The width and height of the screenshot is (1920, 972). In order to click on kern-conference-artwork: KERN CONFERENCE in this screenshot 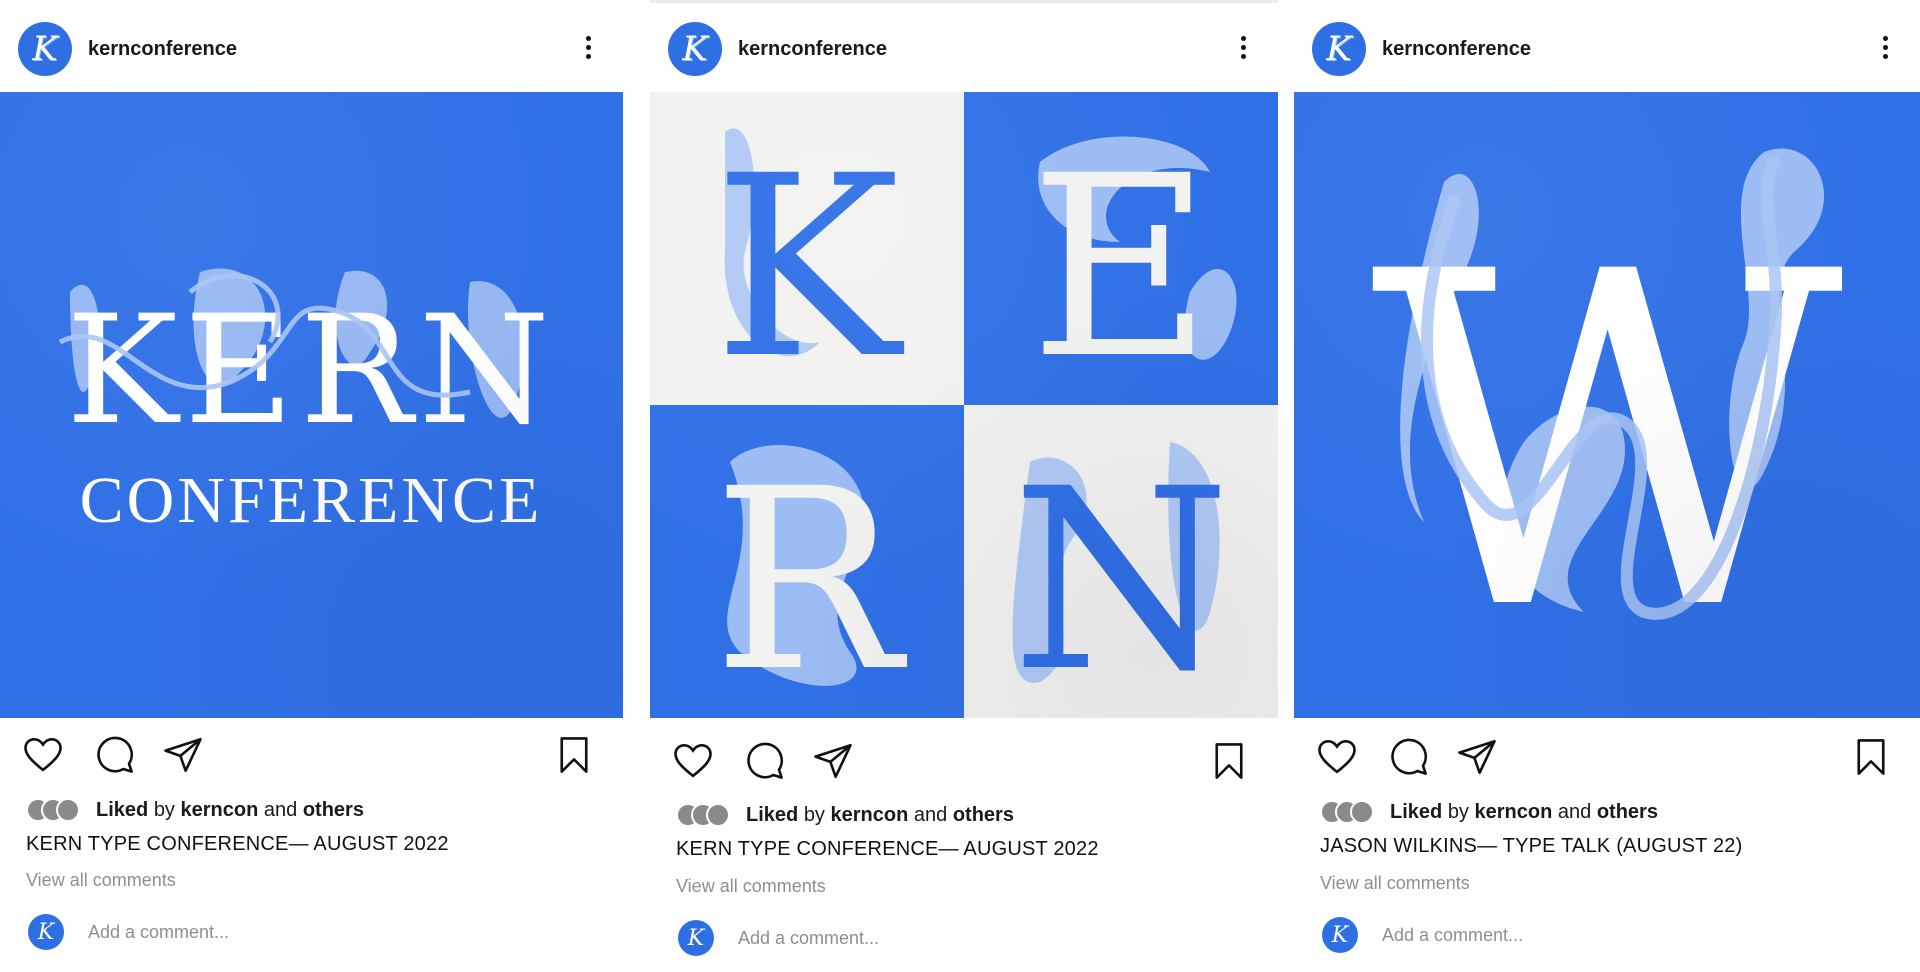, I will do `click(304, 402)`.